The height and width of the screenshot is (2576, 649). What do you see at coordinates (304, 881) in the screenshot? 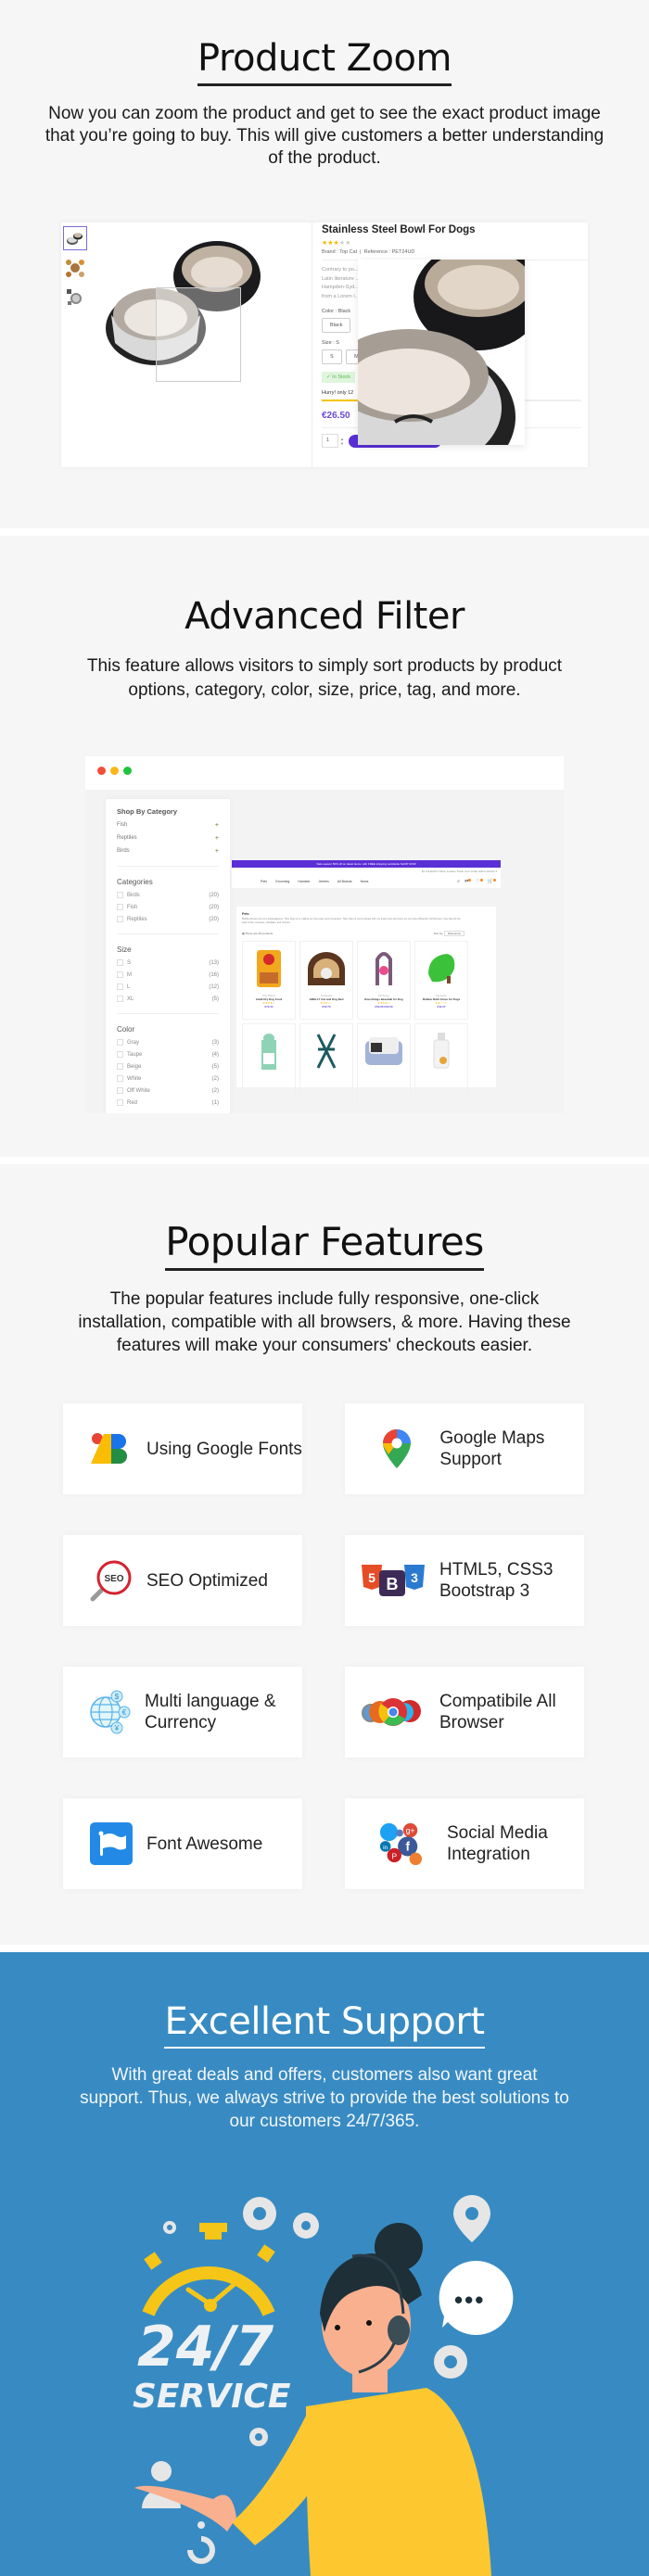
I see `nav-item-hamster: Hamster` at bounding box center [304, 881].